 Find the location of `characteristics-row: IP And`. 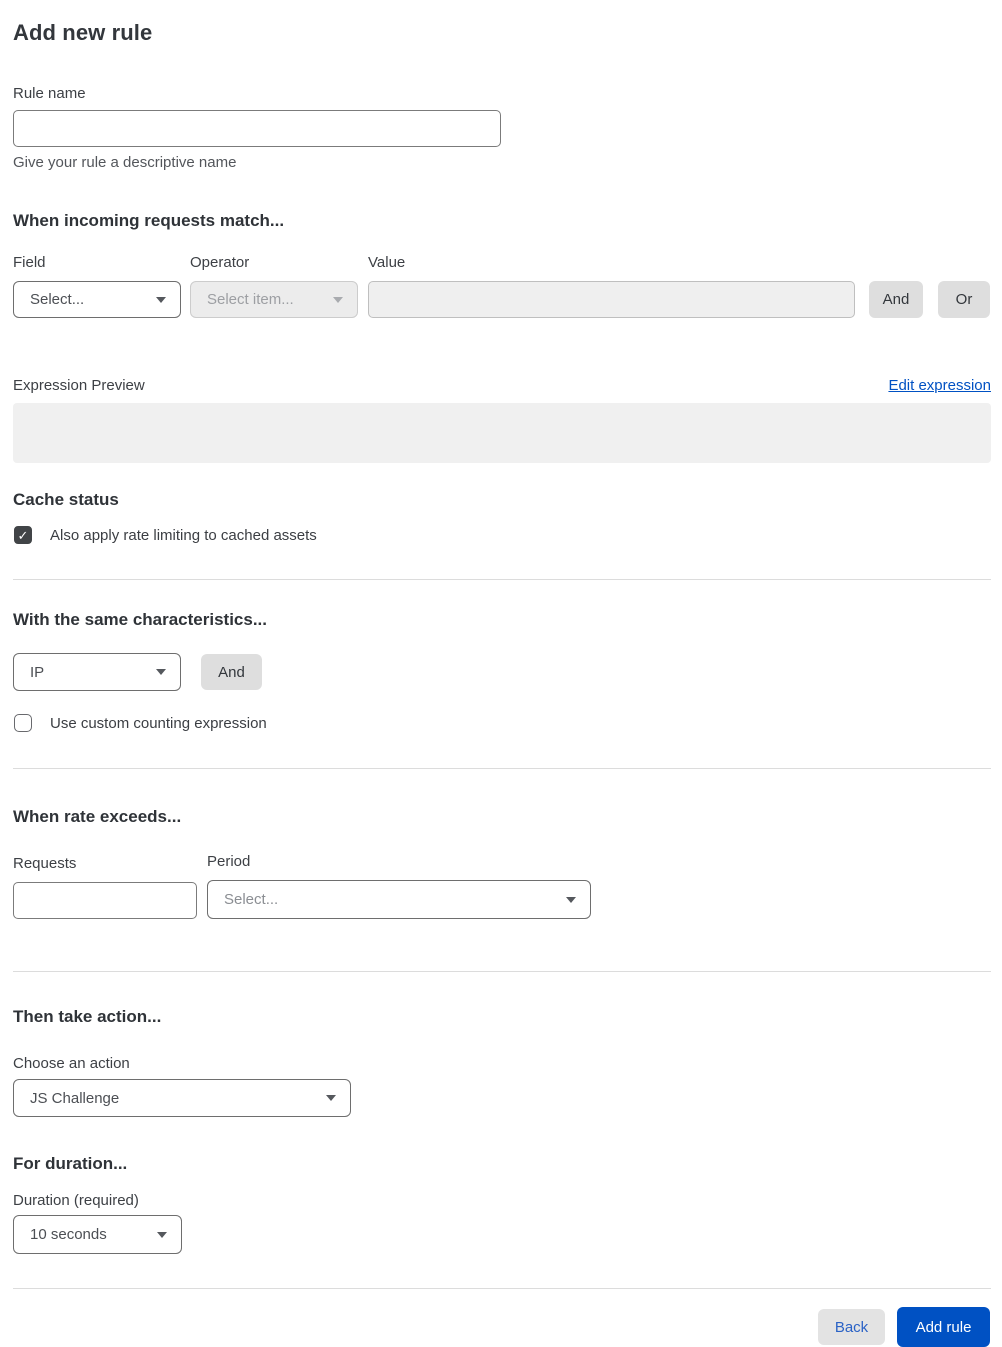

characteristics-row: IP And is located at coordinates (502, 672).